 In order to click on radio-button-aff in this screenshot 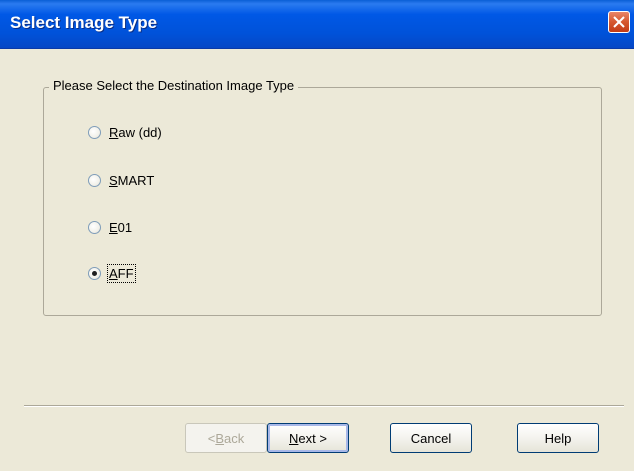, I will do `click(94, 273)`.